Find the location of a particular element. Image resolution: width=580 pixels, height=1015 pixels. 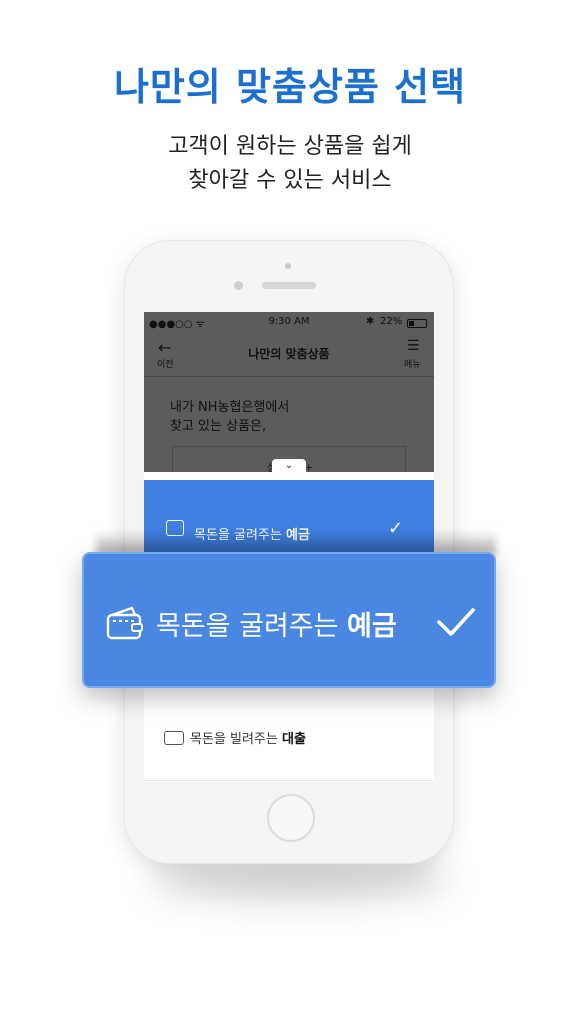

question-line-1: 내가 NH농협은행에서 is located at coordinates (230, 407).